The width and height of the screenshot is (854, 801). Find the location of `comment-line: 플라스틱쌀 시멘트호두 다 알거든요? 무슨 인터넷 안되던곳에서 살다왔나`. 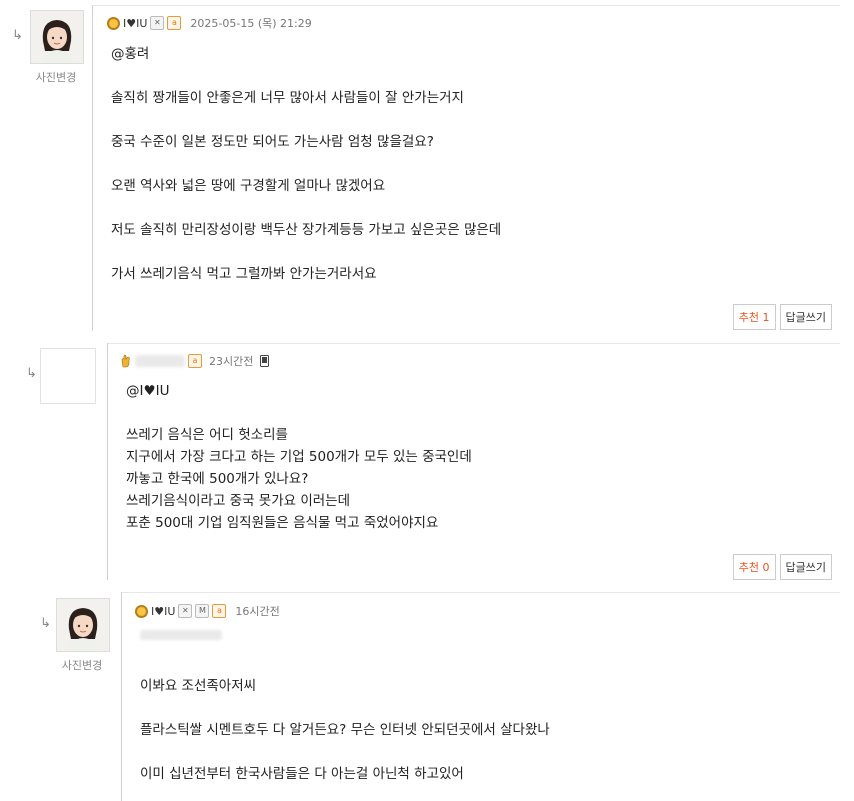

comment-line: 플라스틱쌀 시멘트호두 다 알거든요? 무슨 인터넷 안되던곳에서 살다왔나 is located at coordinates (345, 730).